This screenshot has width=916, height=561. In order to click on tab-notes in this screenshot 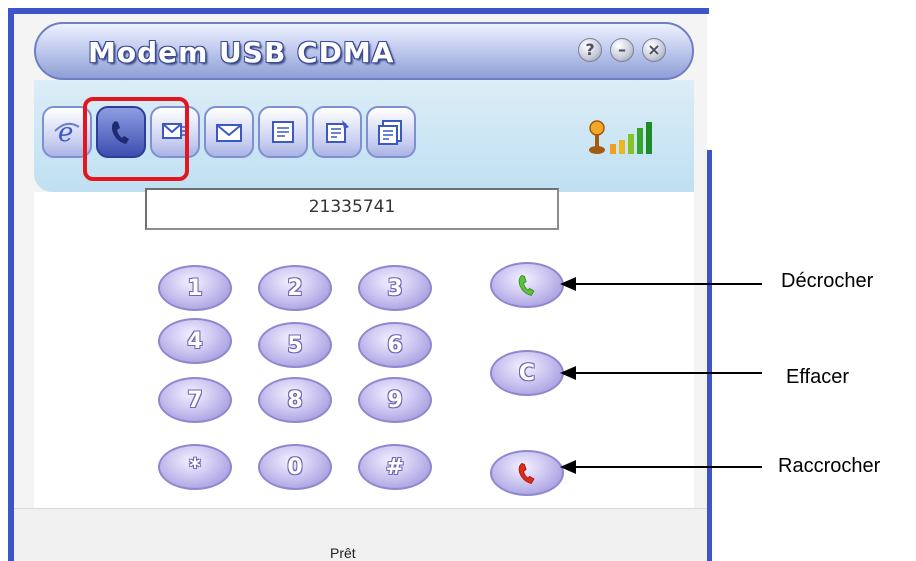, I will do `click(337, 132)`.